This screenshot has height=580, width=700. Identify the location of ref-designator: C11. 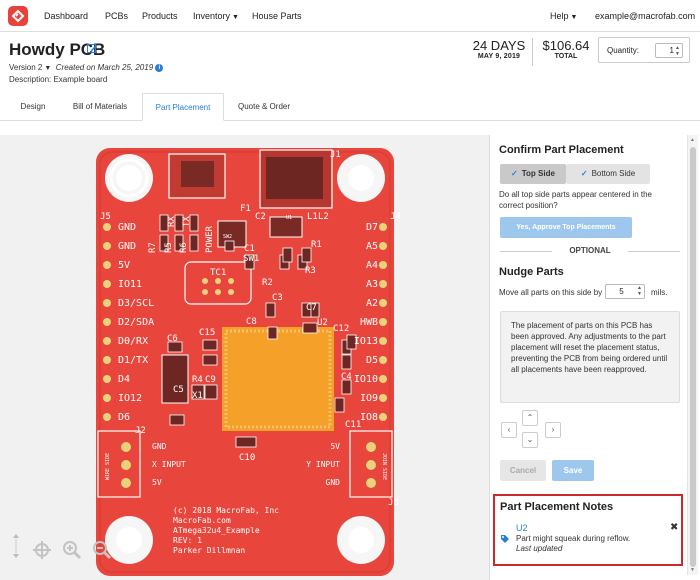
(353, 425).